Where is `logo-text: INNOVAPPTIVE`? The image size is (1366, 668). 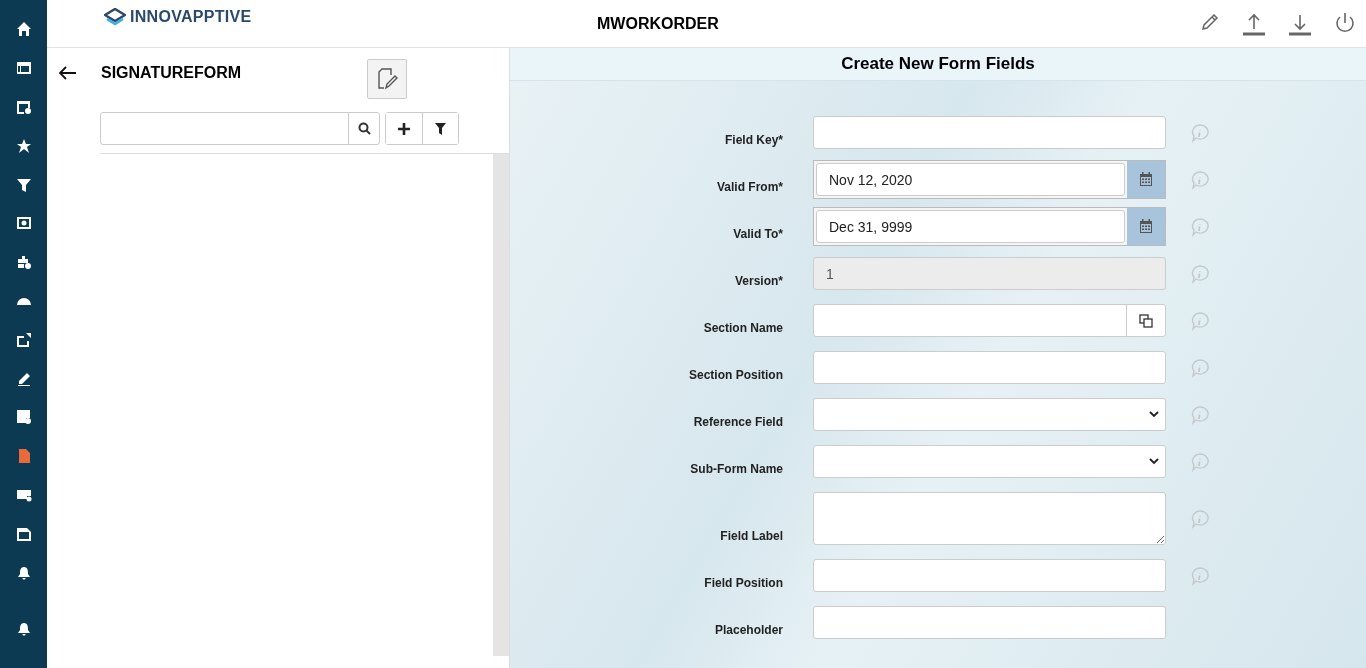 logo-text: INNOVAPPTIVE is located at coordinates (191, 16).